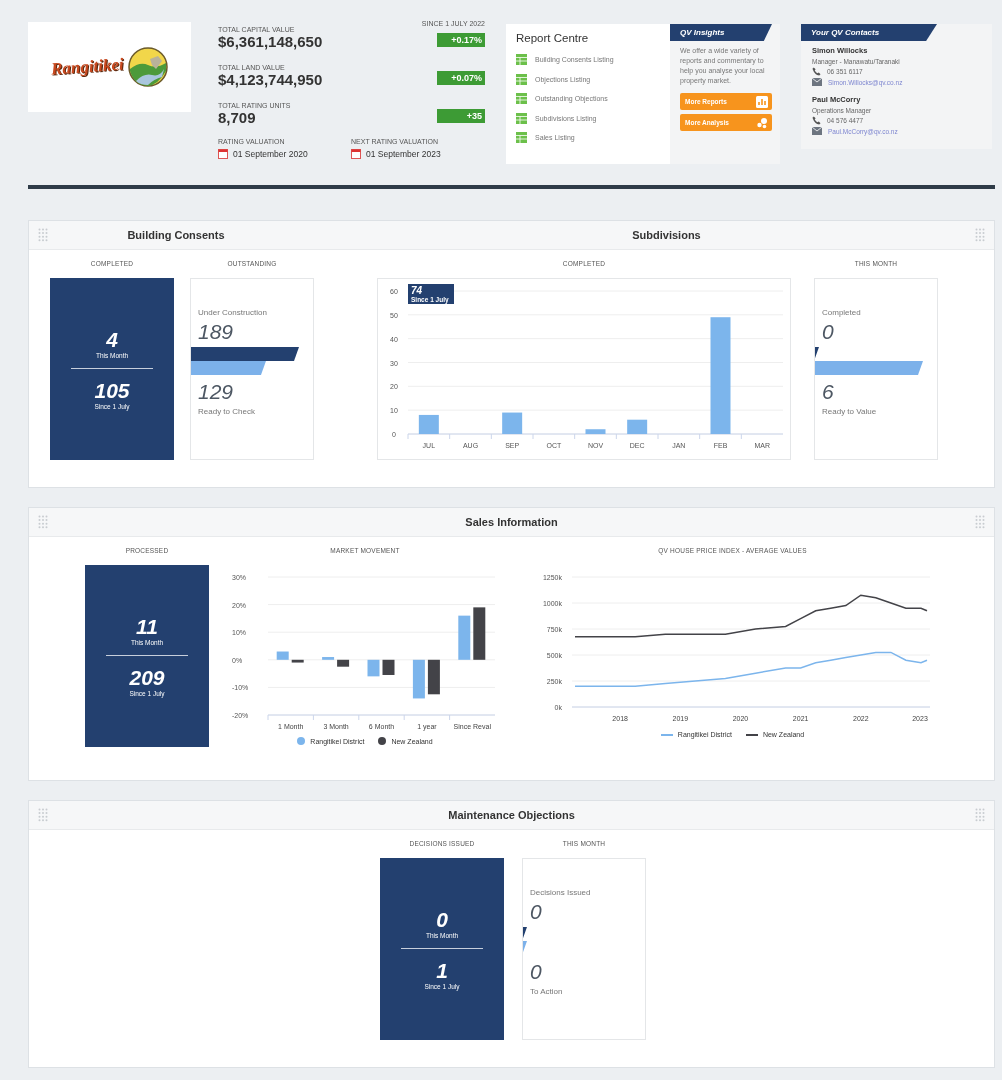 The height and width of the screenshot is (1080, 1002). What do you see at coordinates (147, 678) in the screenshot?
I see `stat-value: 209` at bounding box center [147, 678].